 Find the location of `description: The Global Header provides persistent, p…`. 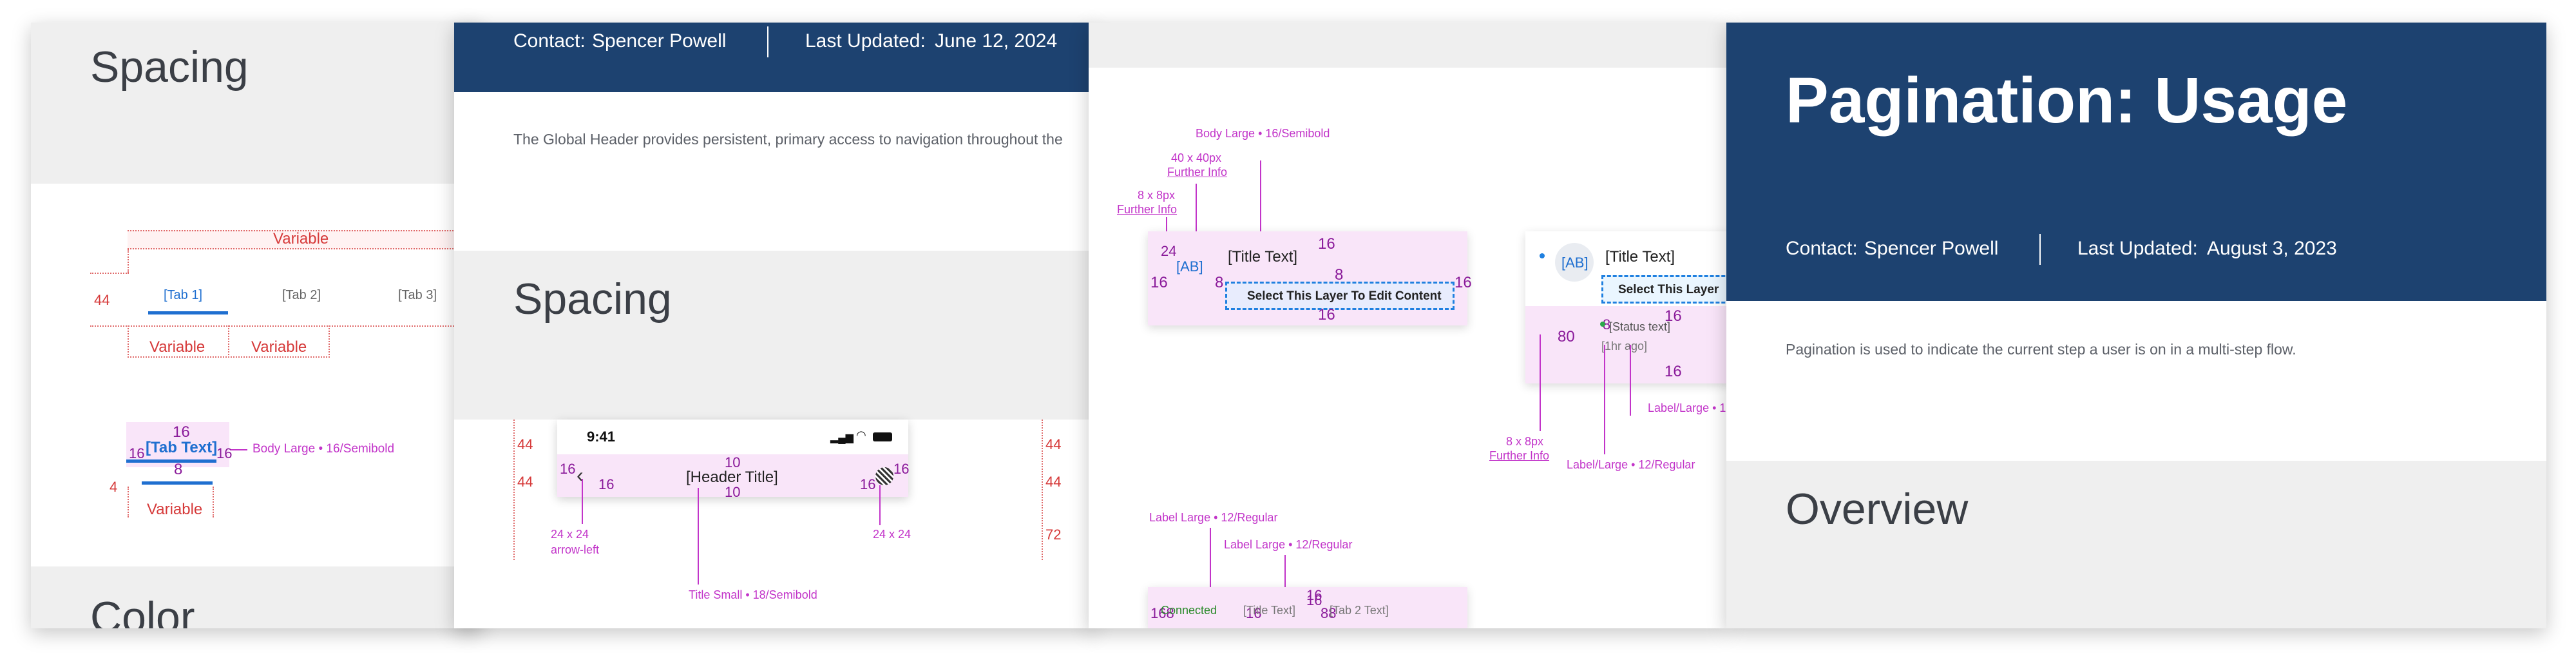

description: The Global Header provides persistent, p… is located at coordinates (788, 139).